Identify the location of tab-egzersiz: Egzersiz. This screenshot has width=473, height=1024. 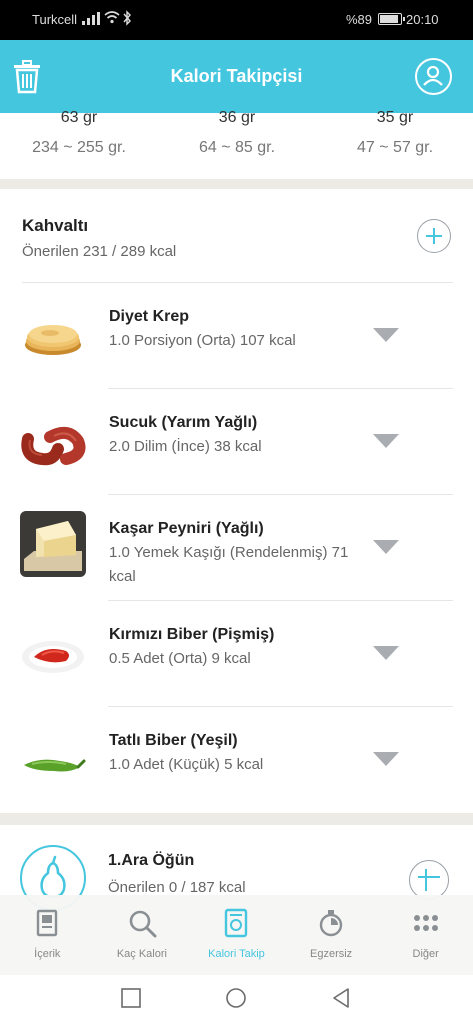
(331, 935).